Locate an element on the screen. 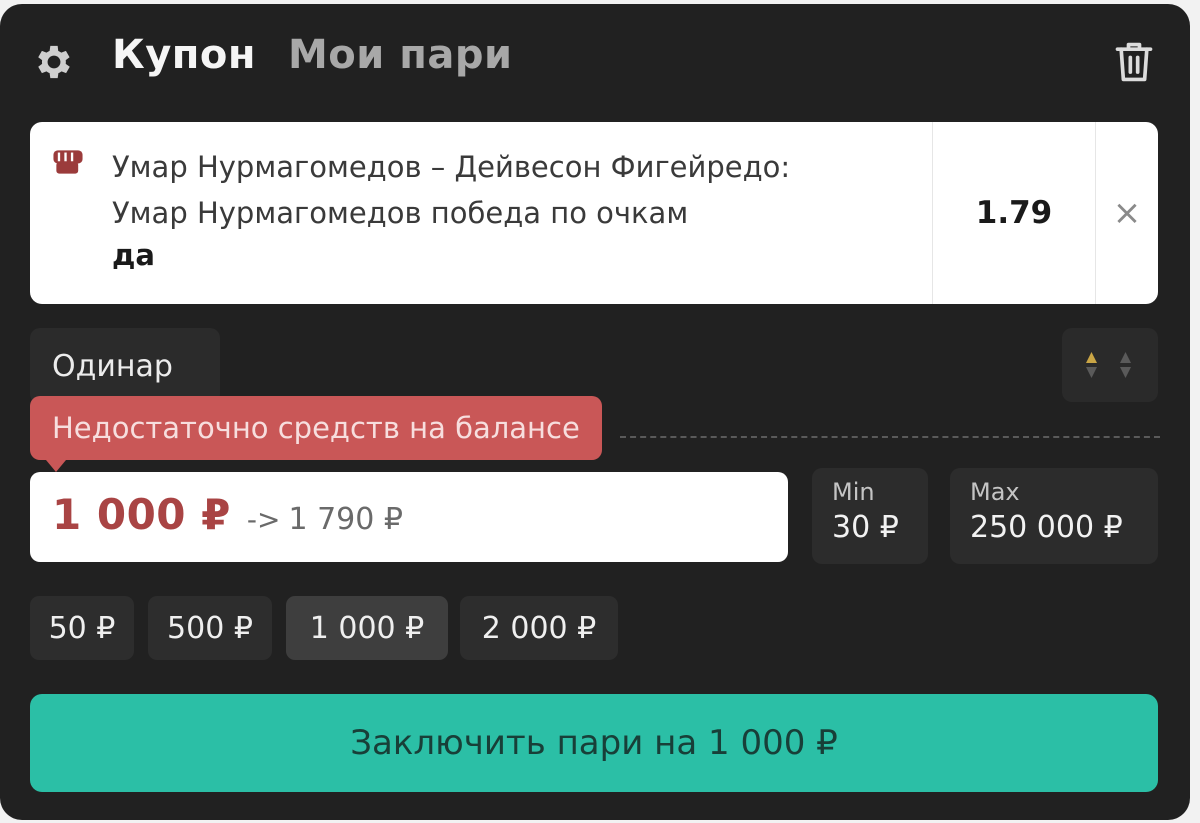  max-stake-button: Max 250 000 ₽ is located at coordinates (1054, 516).